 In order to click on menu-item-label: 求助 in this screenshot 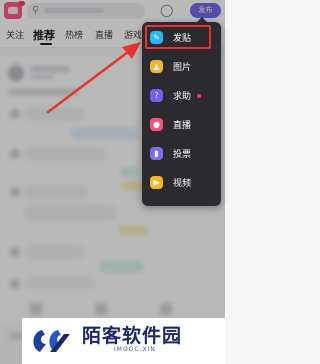, I will do `click(182, 97)`.